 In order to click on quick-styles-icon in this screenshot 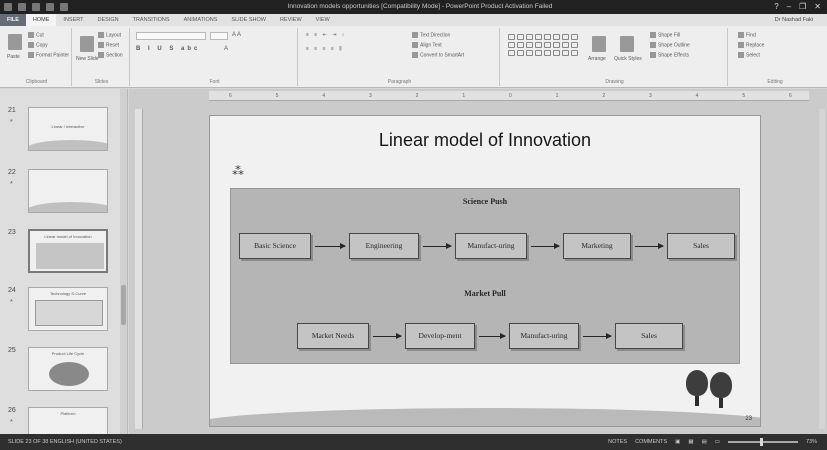, I will do `click(627, 44)`.